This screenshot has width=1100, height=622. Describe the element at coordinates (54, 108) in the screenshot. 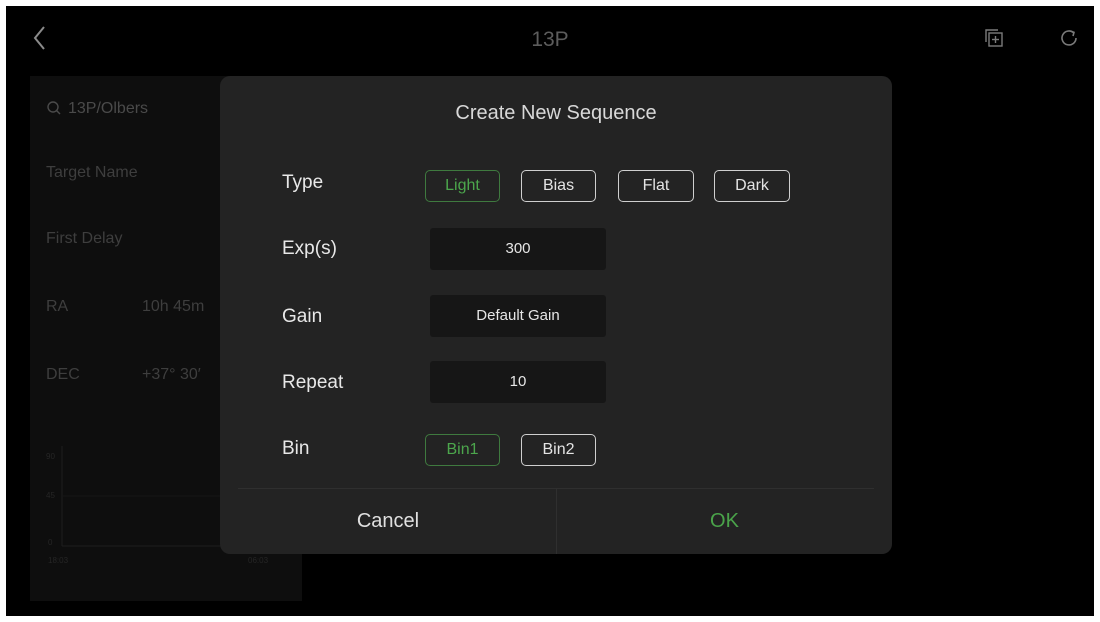

I see `search-icon` at that location.